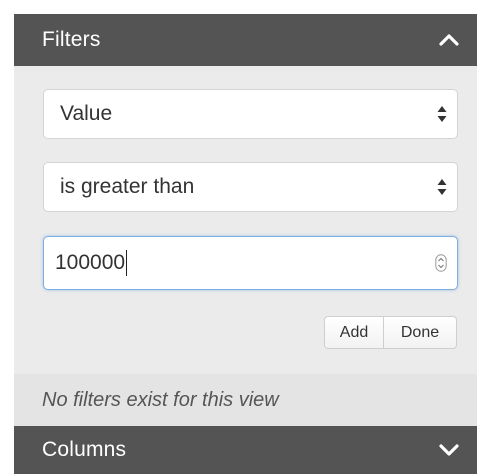  Describe the element at coordinates (245, 40) in the screenshot. I see `filters-header: Filters` at that location.